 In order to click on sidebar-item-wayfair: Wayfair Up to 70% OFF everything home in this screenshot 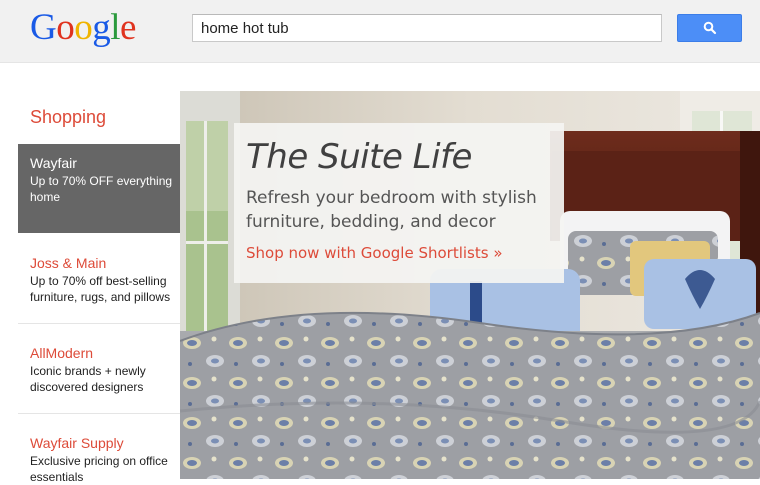, I will do `click(107, 188)`.